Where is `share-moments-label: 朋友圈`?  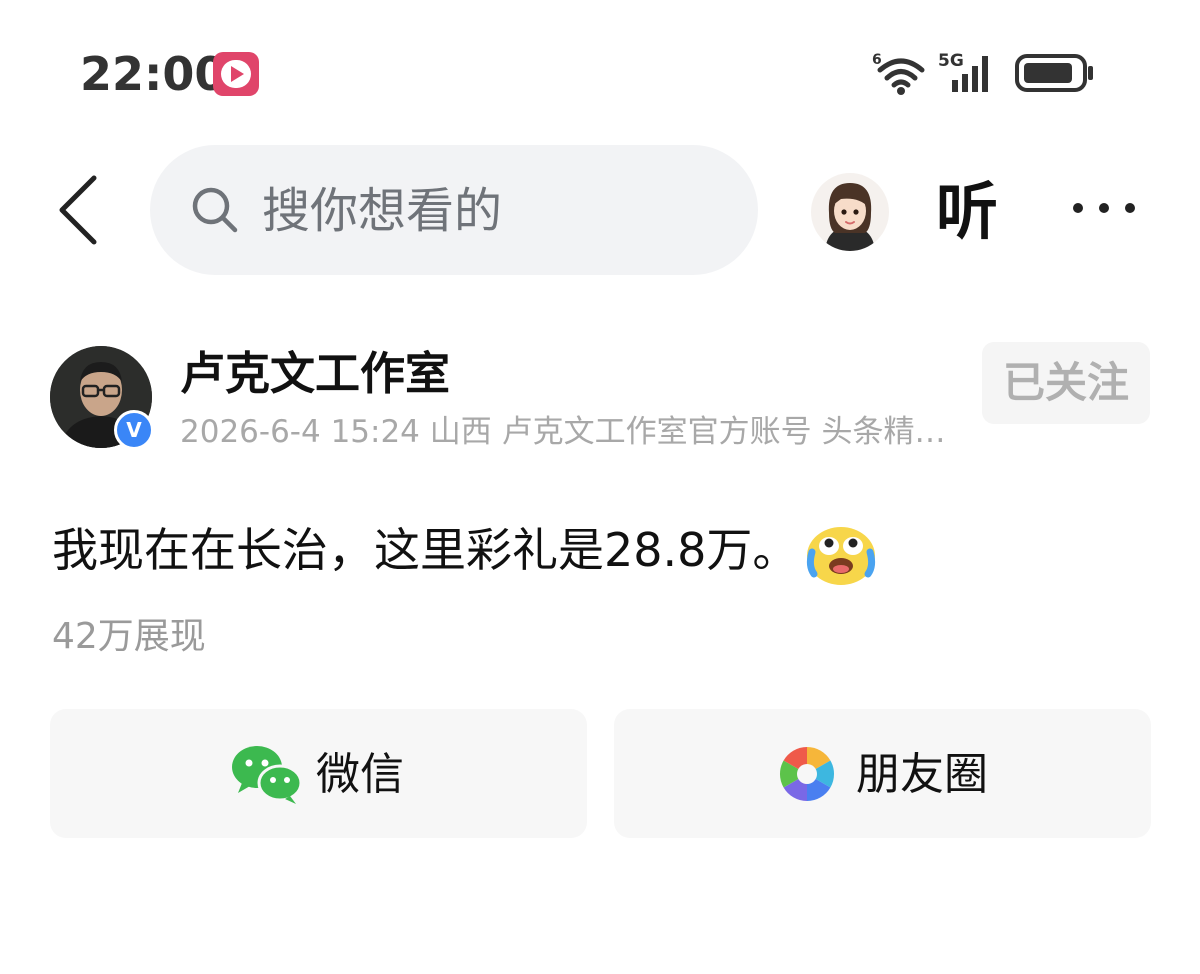
share-moments-label: 朋友圈 is located at coordinates (922, 774).